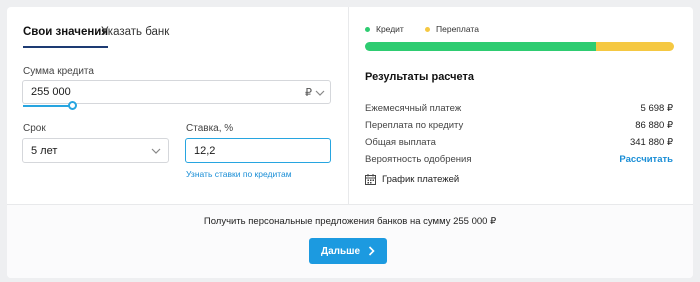  Describe the element at coordinates (427, 29) in the screenshot. I see `overpay-dot-icon` at that location.